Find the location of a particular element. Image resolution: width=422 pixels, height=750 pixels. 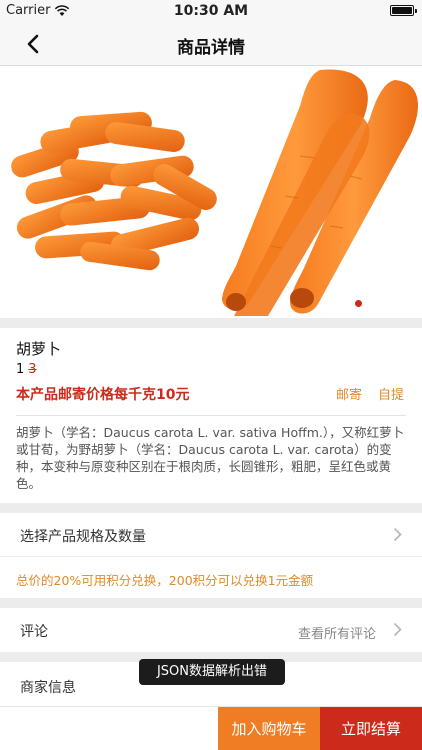

spec-label: 选择产品规格及数量 is located at coordinates (83, 537).